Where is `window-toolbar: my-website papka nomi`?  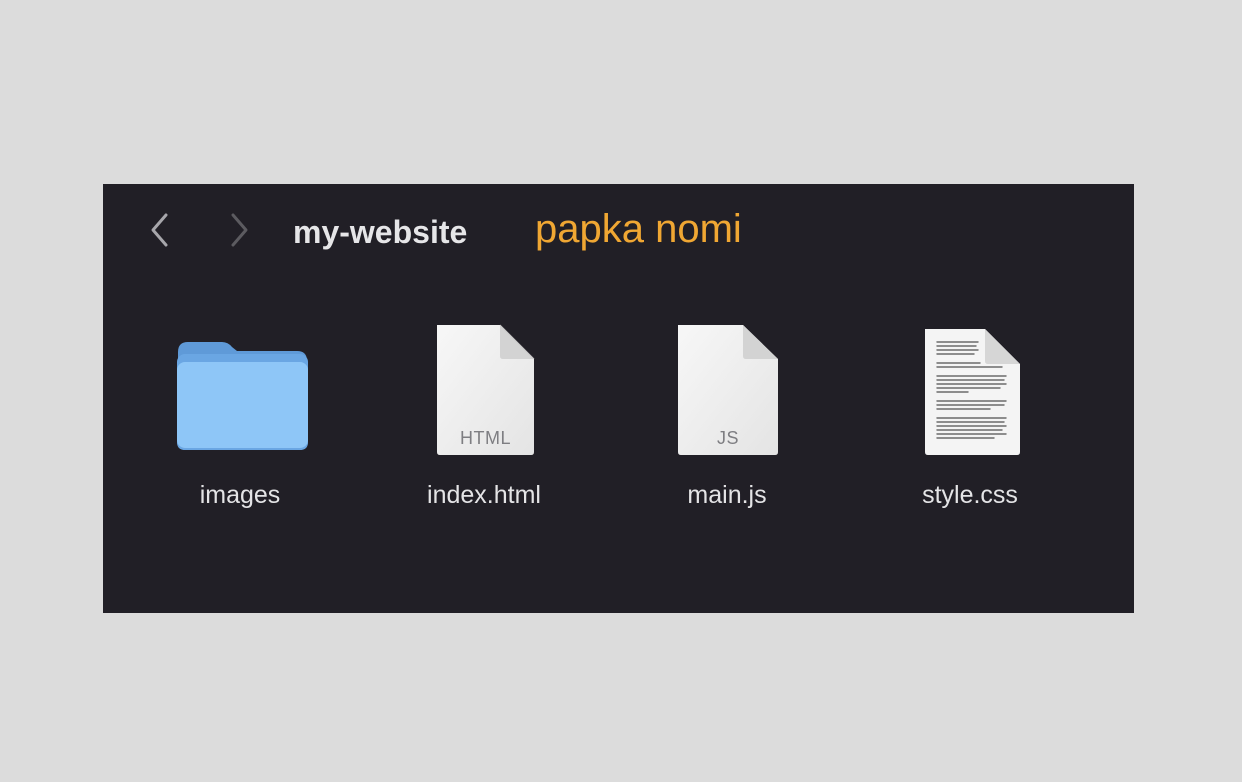
window-toolbar: my-website papka nomi is located at coordinates (618, 232).